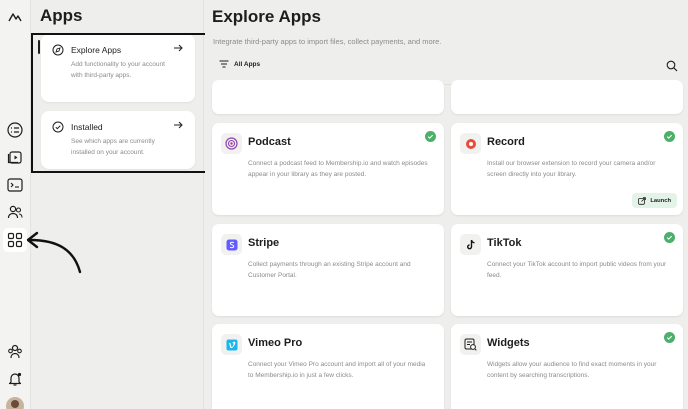 The image size is (688, 409). Describe the element at coordinates (269, 142) in the screenshot. I see `app-card-title: Podcast` at that location.